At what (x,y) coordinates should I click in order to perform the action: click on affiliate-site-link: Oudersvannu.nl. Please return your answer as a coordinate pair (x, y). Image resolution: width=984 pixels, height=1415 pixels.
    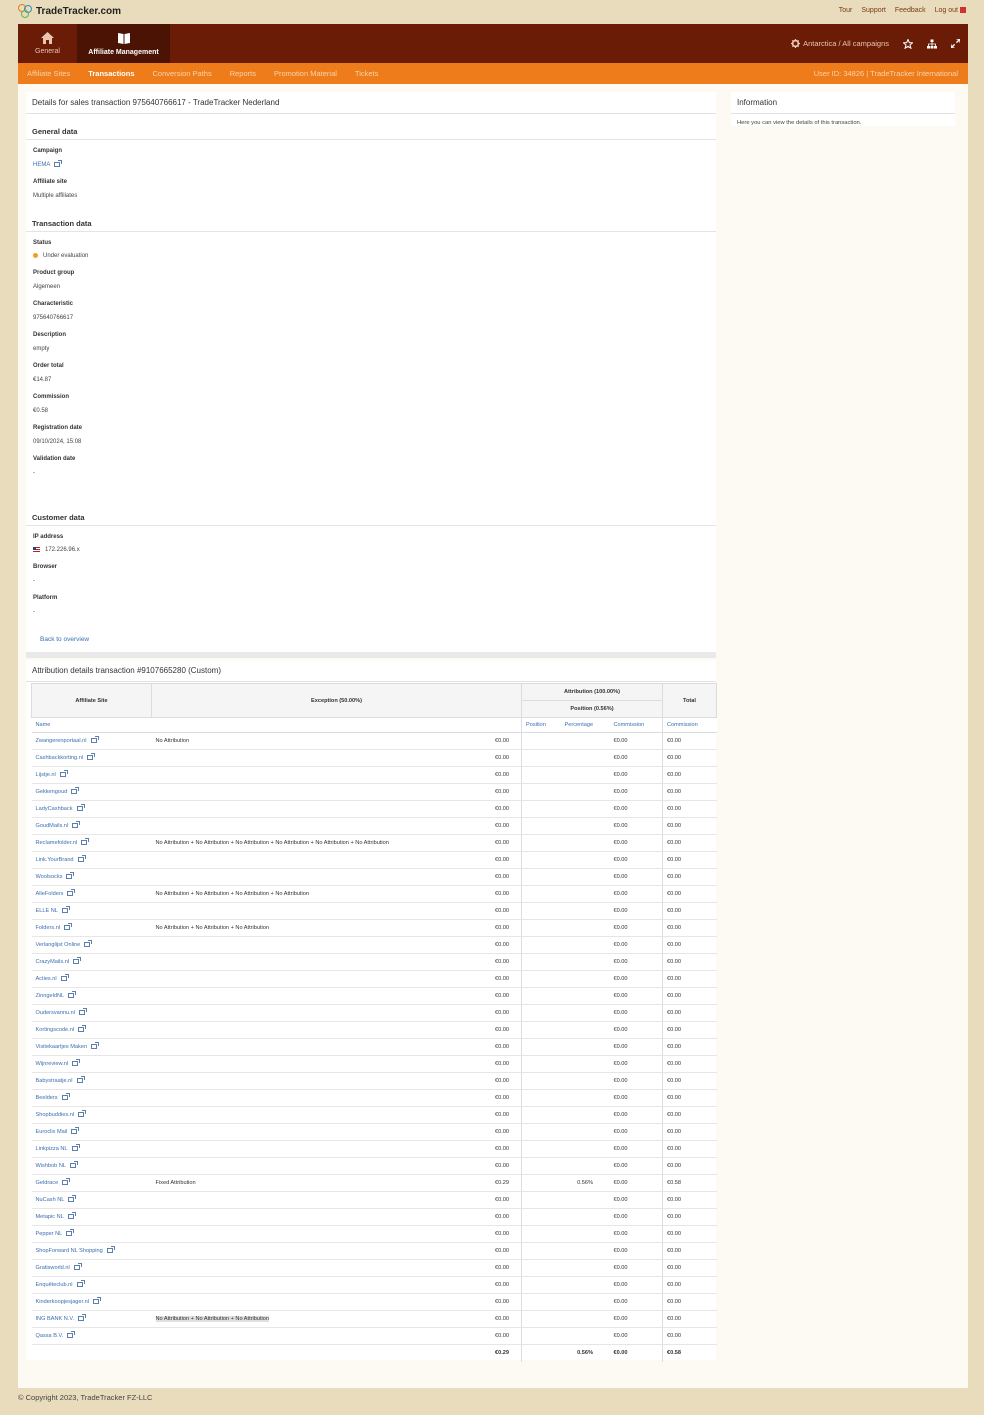
    Looking at the image, I should click on (56, 1013).